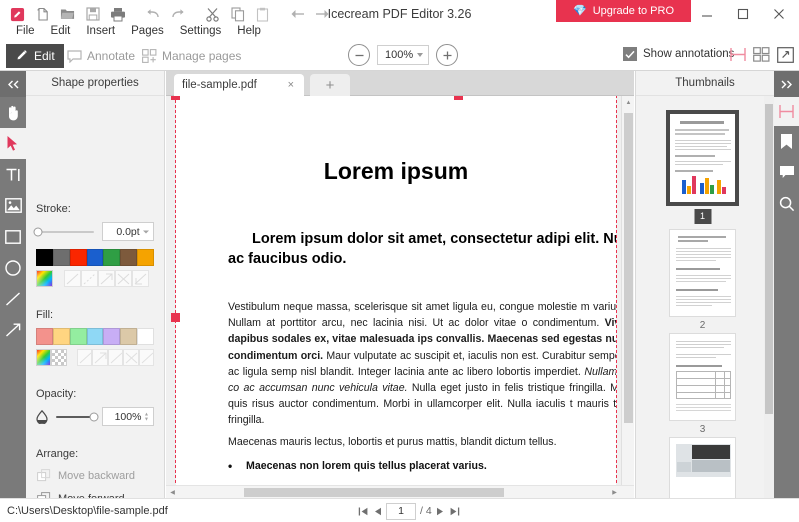 Image resolution: width=799 pixels, height=522 pixels. I want to click on thumbnail-item-1: 1, so click(702, 167).